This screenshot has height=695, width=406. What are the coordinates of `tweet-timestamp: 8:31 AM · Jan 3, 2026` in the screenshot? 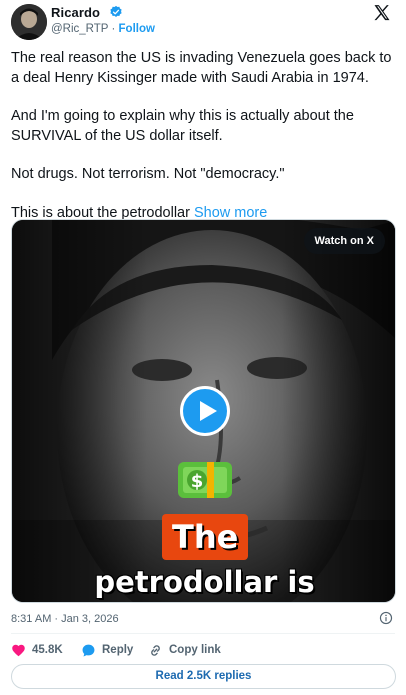 It's located at (65, 619).